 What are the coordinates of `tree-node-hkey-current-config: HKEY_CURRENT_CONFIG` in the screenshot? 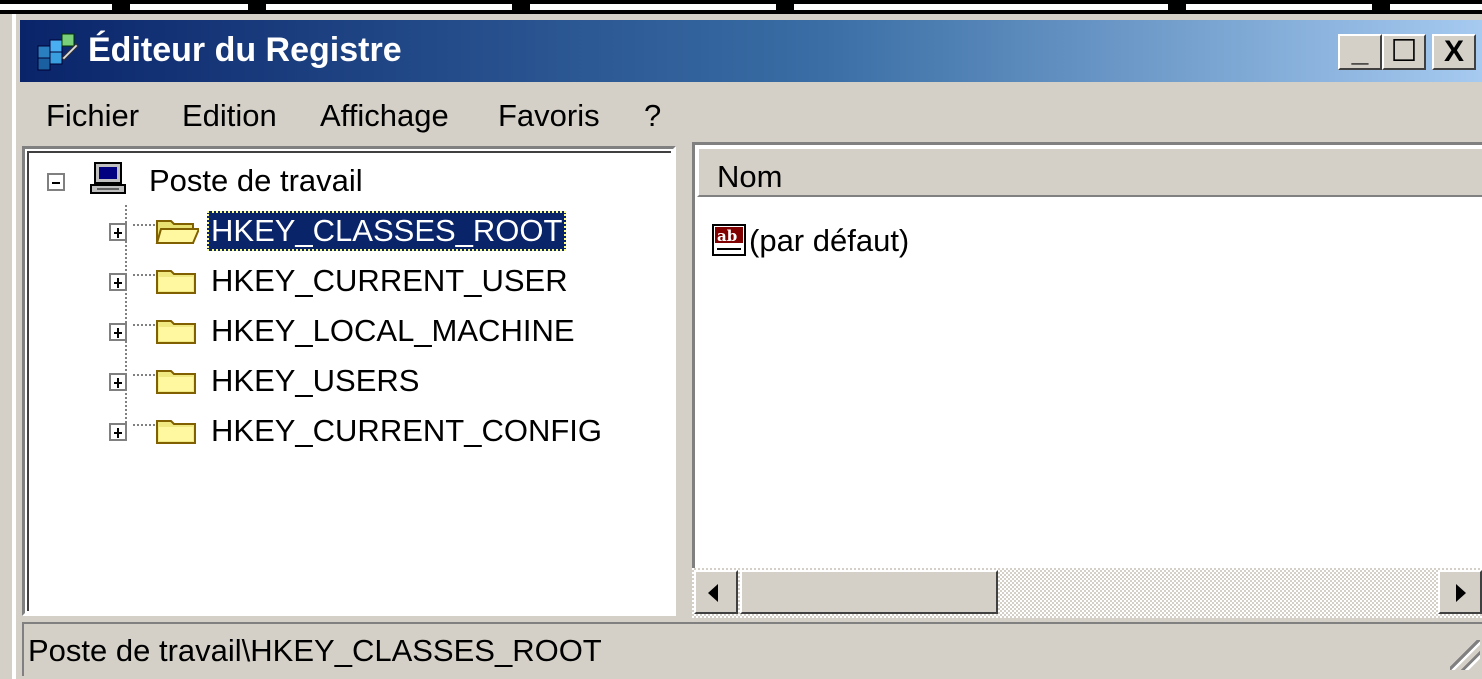 It's located at (345, 432).